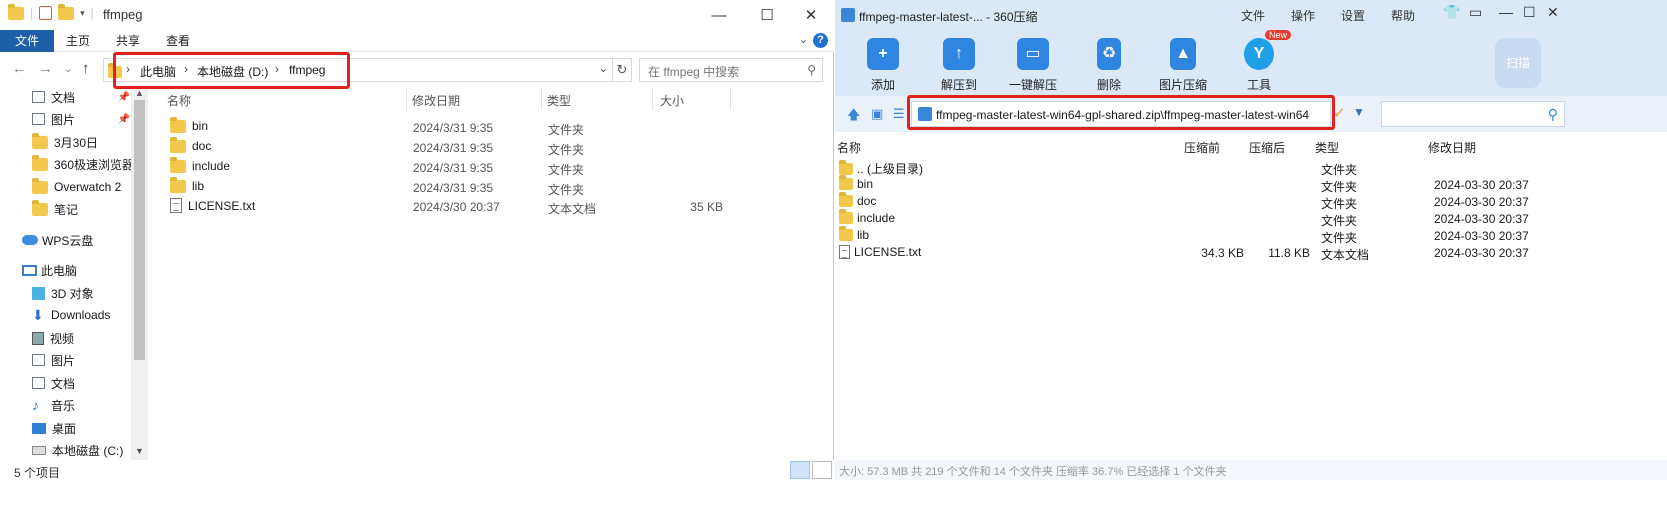 This screenshot has width=1667, height=511. What do you see at coordinates (27, 41) in the screenshot?
I see `tab-file: 文件` at bounding box center [27, 41].